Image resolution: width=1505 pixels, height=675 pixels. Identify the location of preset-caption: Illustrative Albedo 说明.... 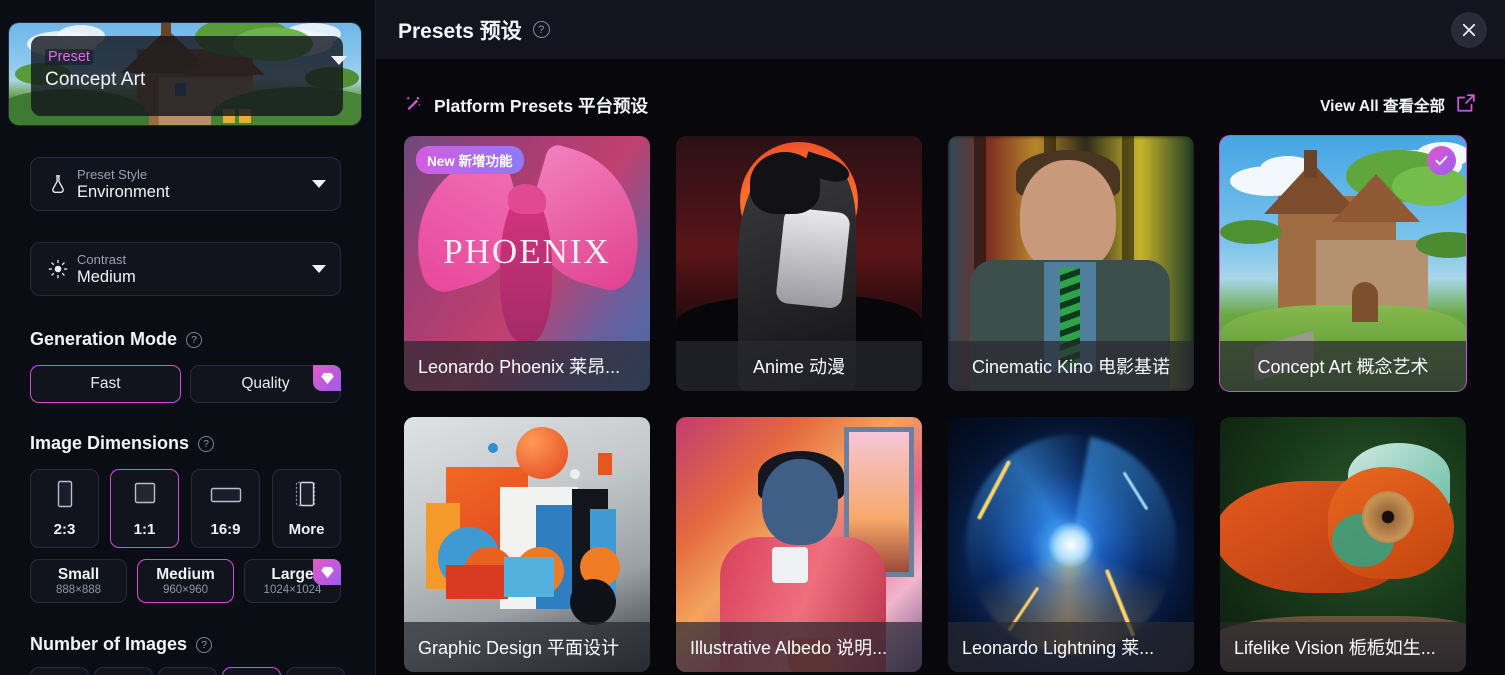
(799, 647).